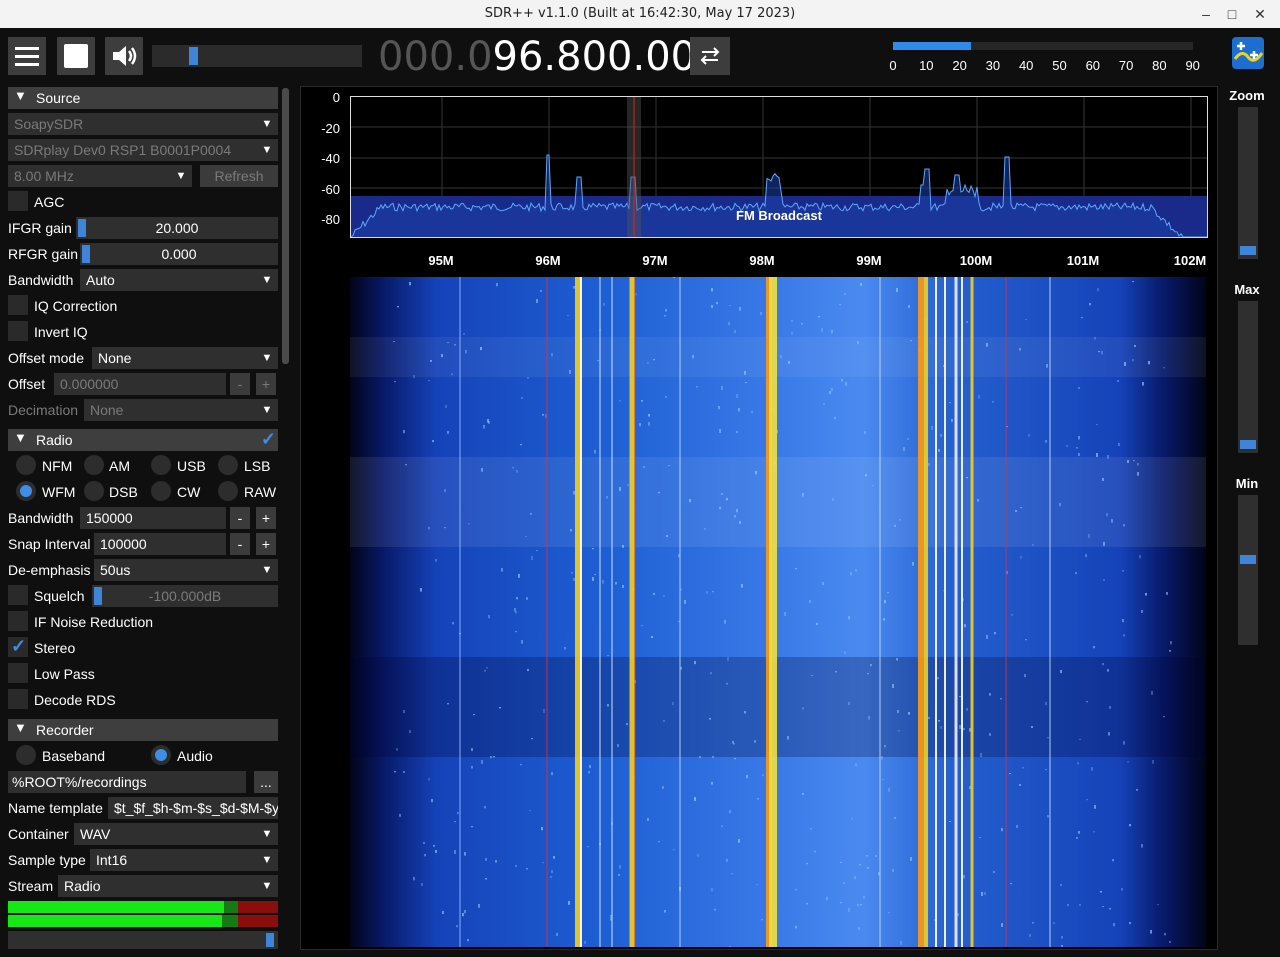 This screenshot has width=1280, height=957. Describe the element at coordinates (143, 150) in the screenshot. I see `device-select: SDRplay Dev0 RSP1 B0001P0004 ▼` at that location.